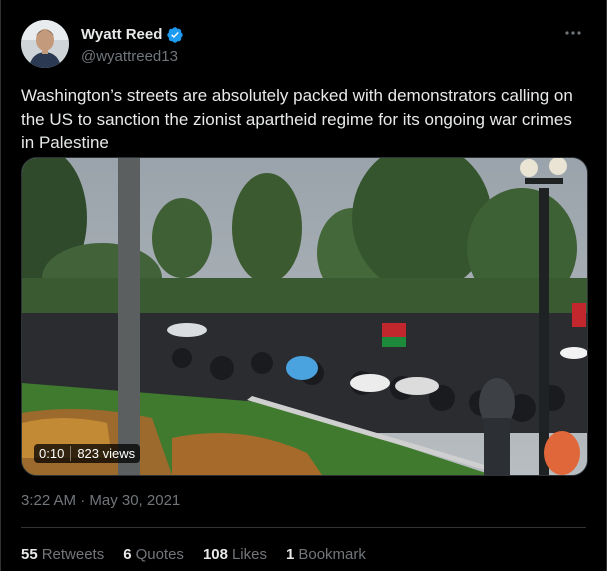  I want to click on quotes-count: 6, so click(127, 554).